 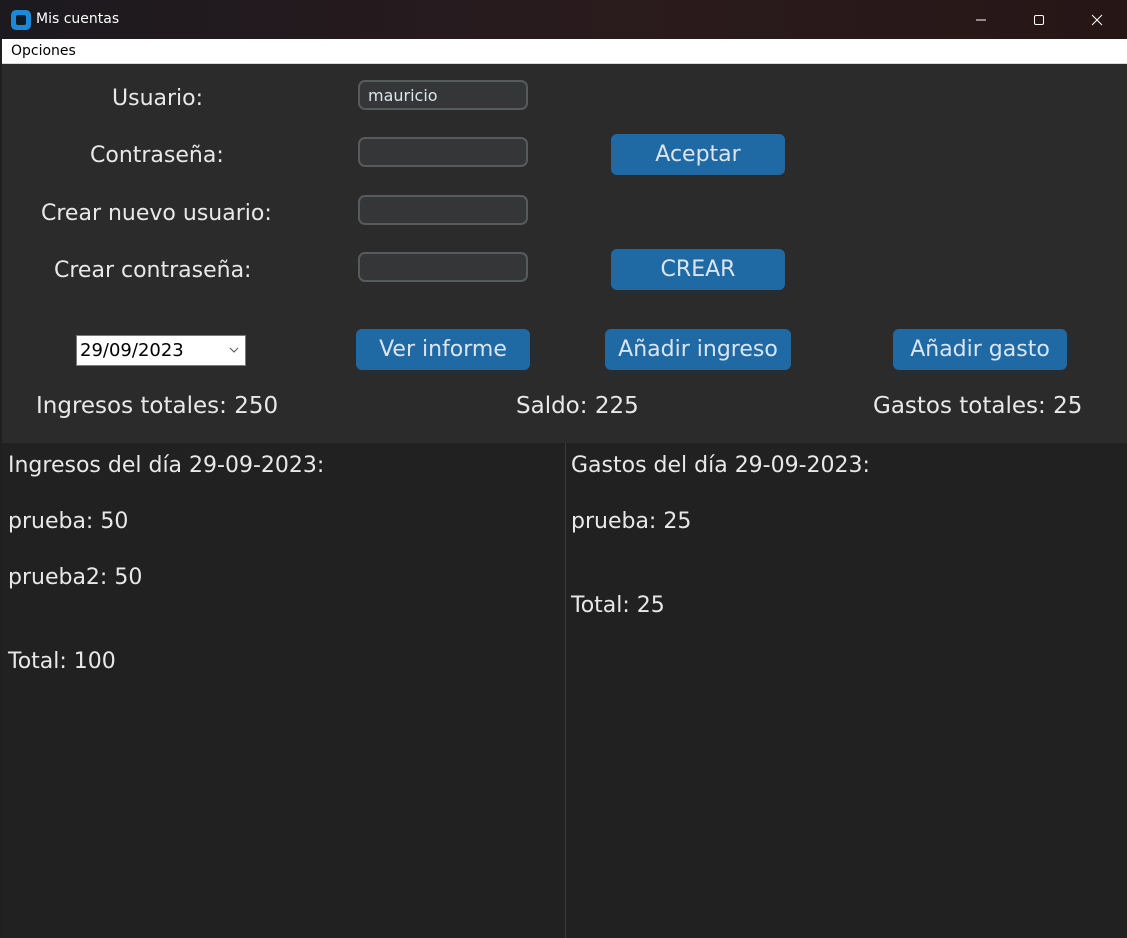 What do you see at coordinates (443, 267) in the screenshot?
I see `crear-contrasena-input` at bounding box center [443, 267].